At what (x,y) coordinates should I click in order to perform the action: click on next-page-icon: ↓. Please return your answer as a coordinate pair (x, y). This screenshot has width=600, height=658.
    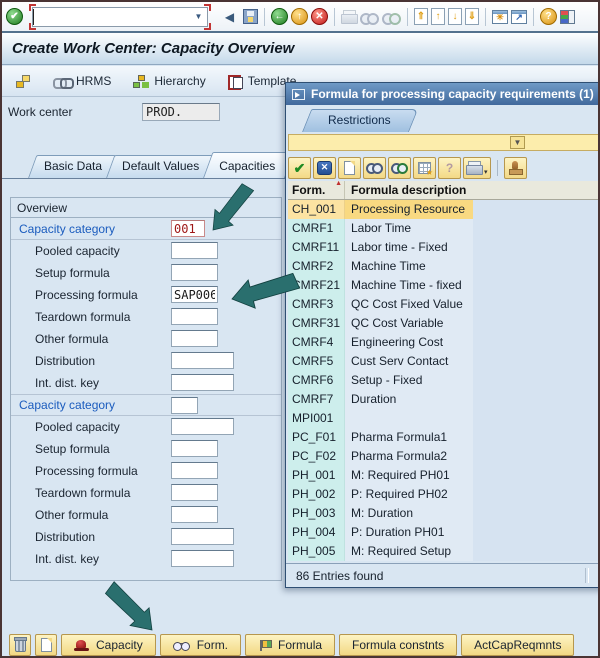
    Looking at the image, I should click on (455, 16).